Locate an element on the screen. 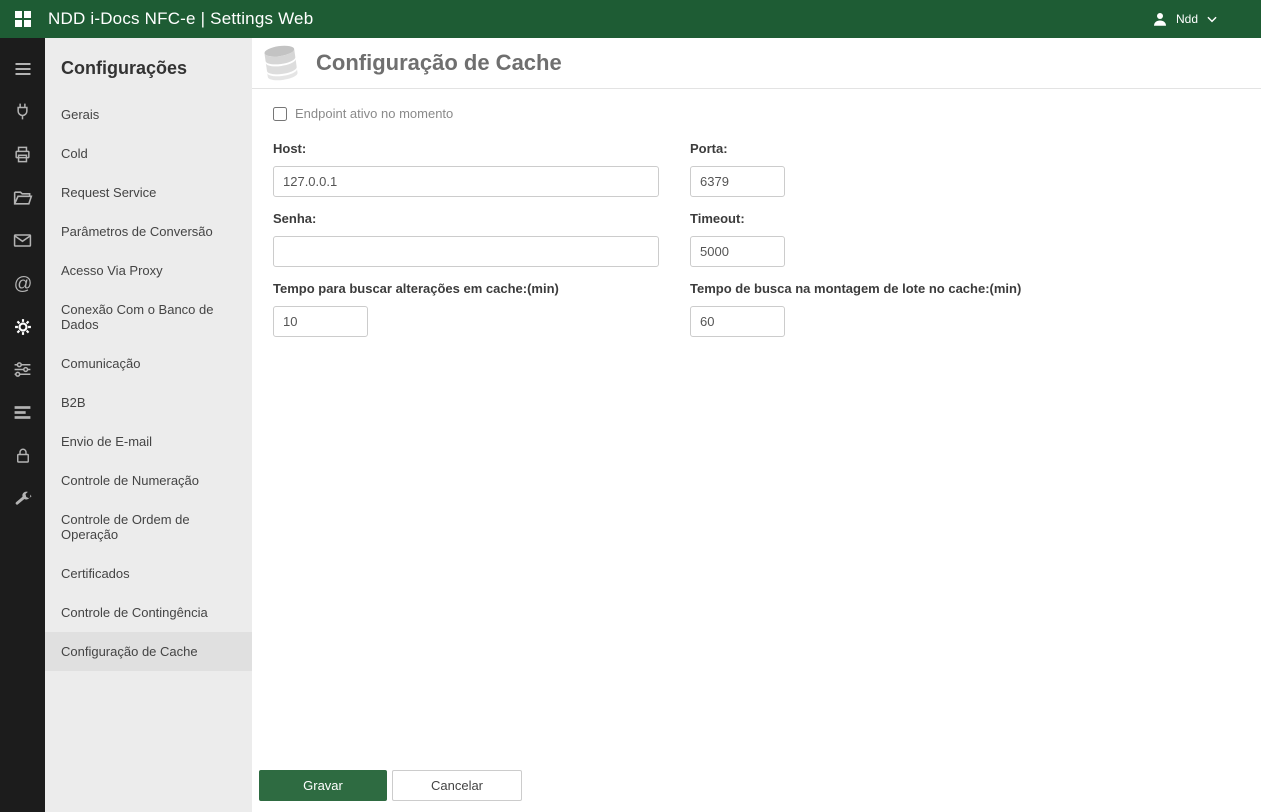 The height and width of the screenshot is (812, 1261). cache-database-icon is located at coordinates (281, 63).